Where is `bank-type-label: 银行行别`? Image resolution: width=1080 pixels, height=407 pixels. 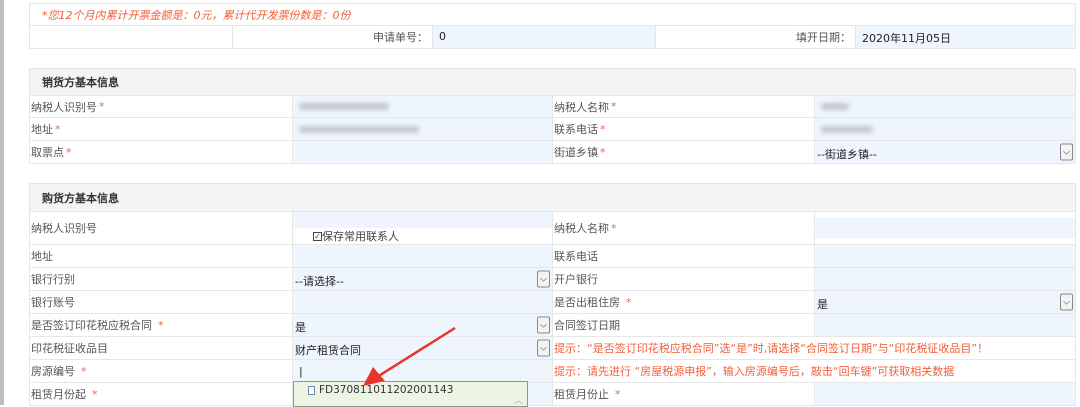 bank-type-label: 银行行别 is located at coordinates (161, 279).